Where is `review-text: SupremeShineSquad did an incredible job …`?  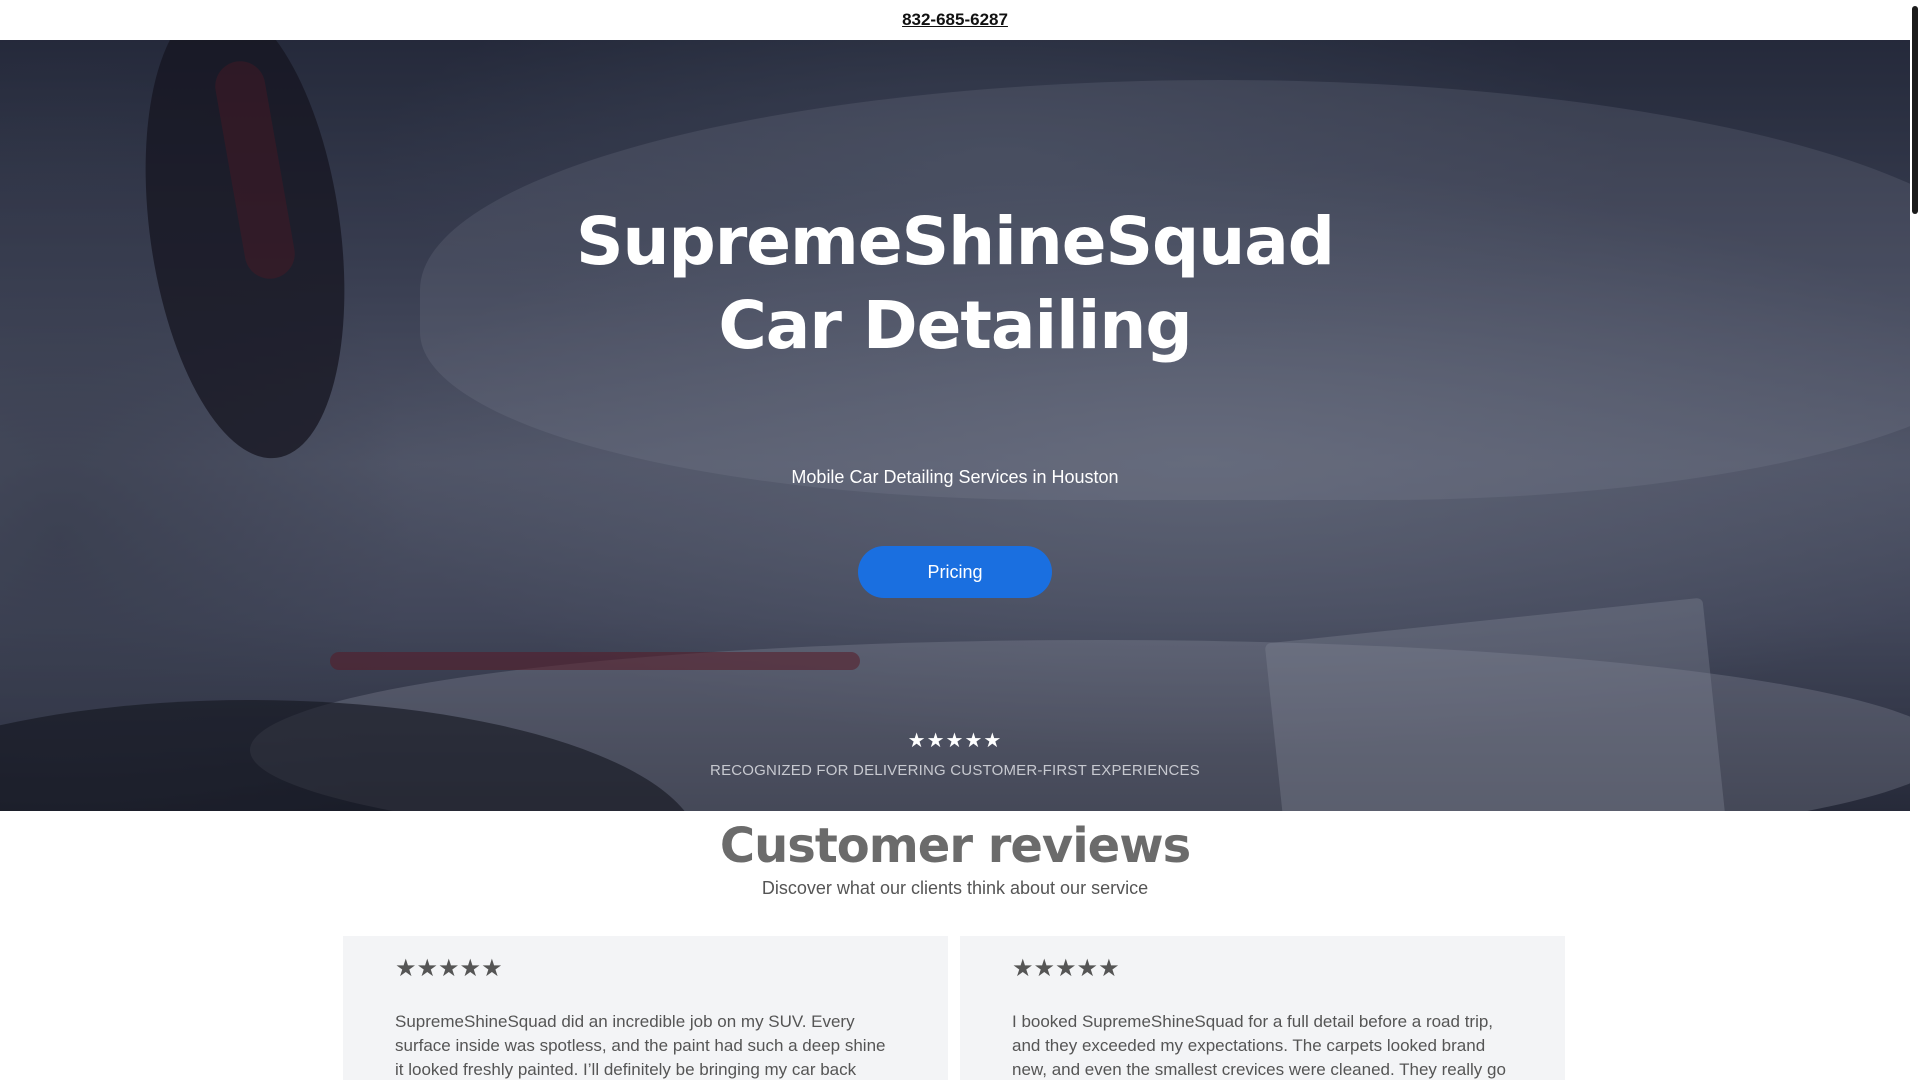 review-text: SupremeShineSquad did an incredible job … is located at coordinates (640, 1045).